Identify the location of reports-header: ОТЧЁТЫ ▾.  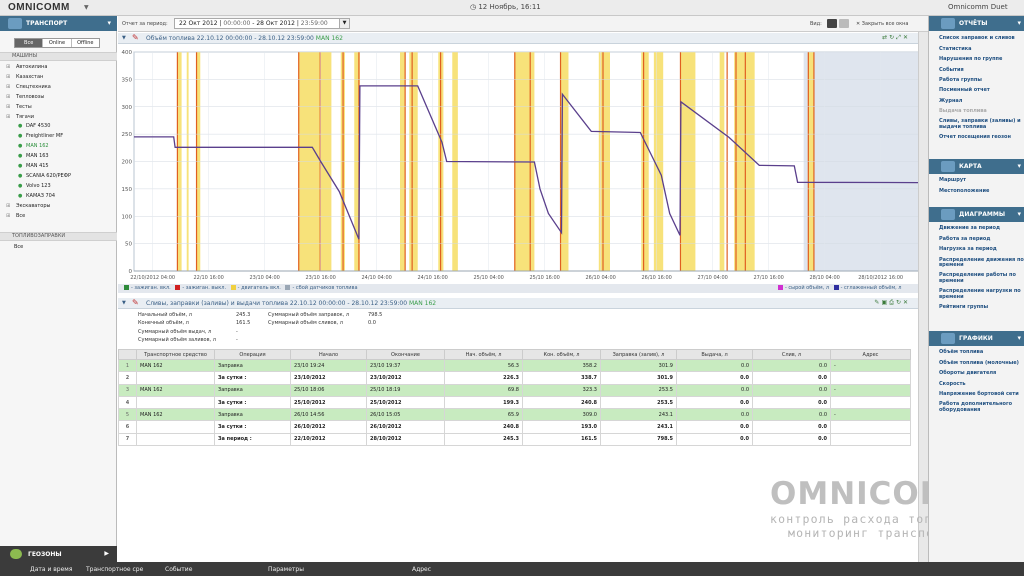
(976, 23).